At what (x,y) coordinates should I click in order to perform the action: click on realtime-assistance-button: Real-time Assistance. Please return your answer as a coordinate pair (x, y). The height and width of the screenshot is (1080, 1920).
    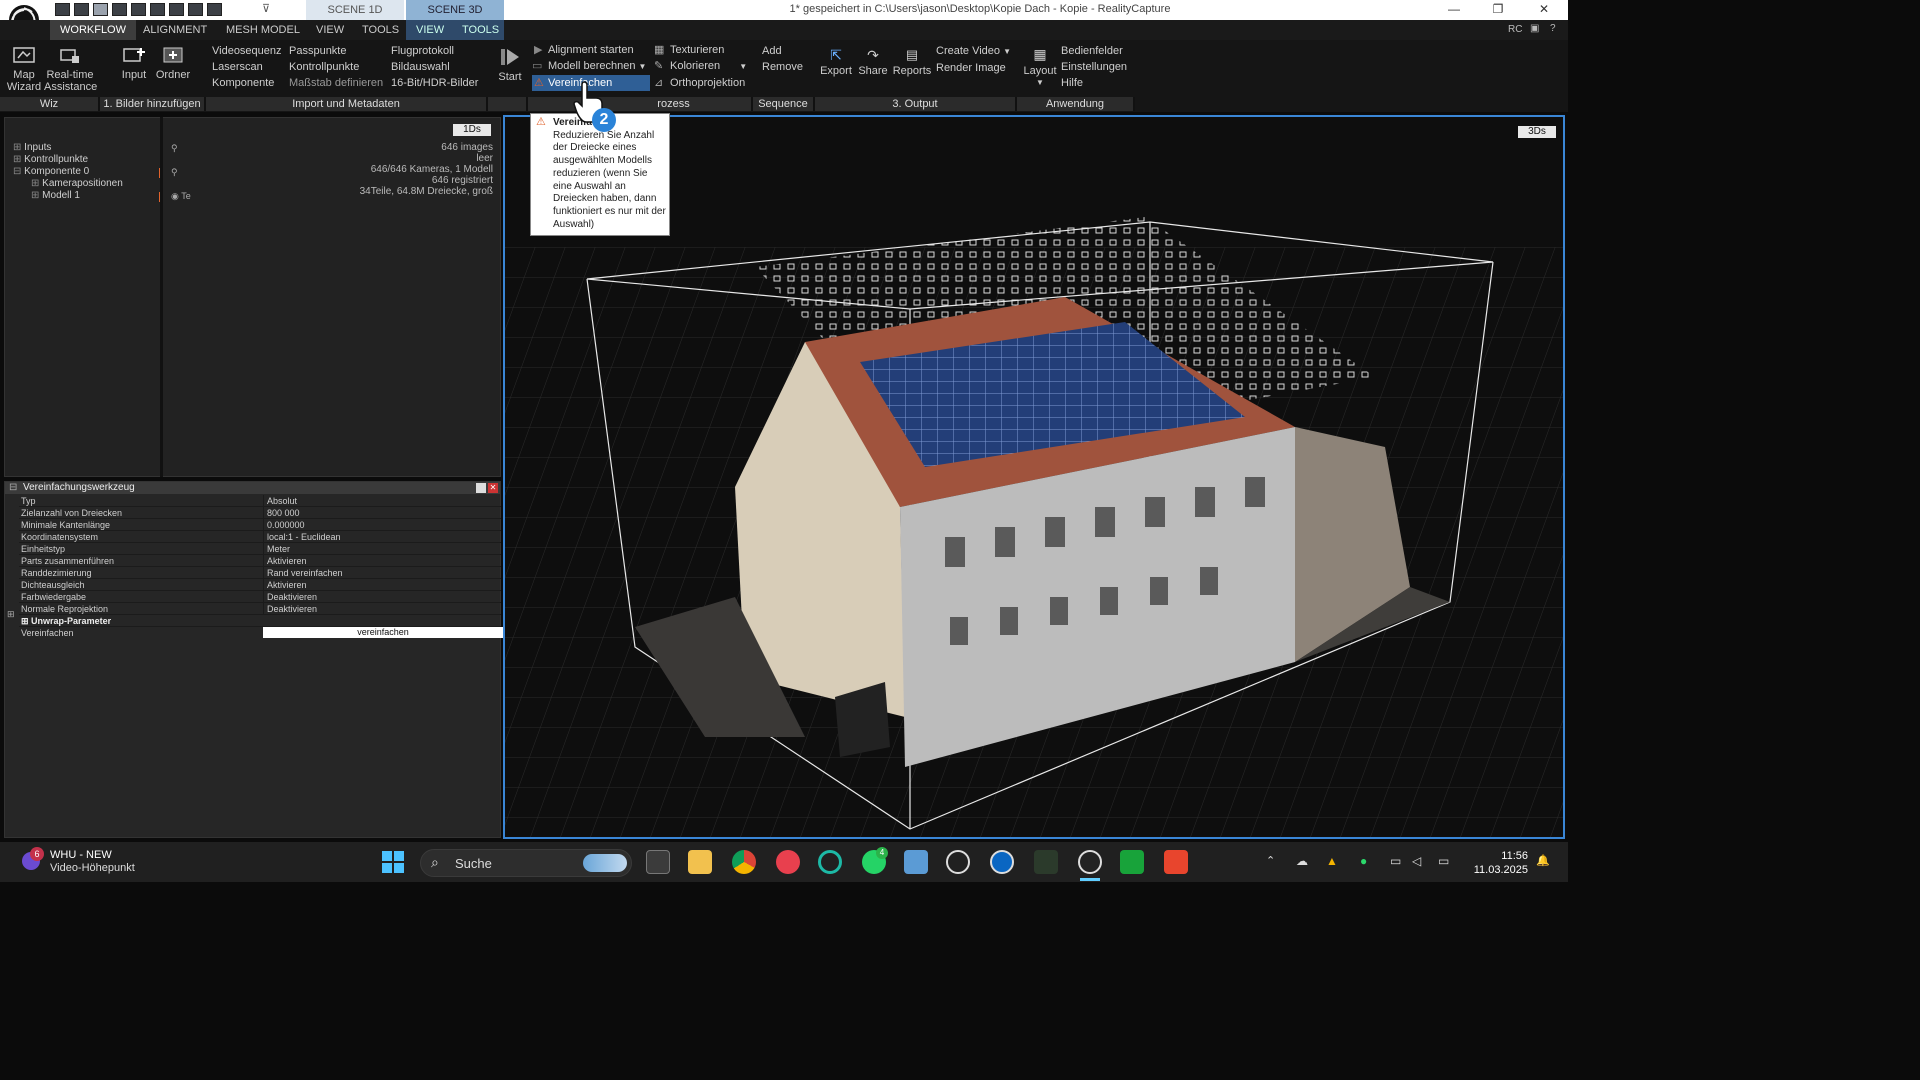
    Looking at the image, I should click on (70, 68).